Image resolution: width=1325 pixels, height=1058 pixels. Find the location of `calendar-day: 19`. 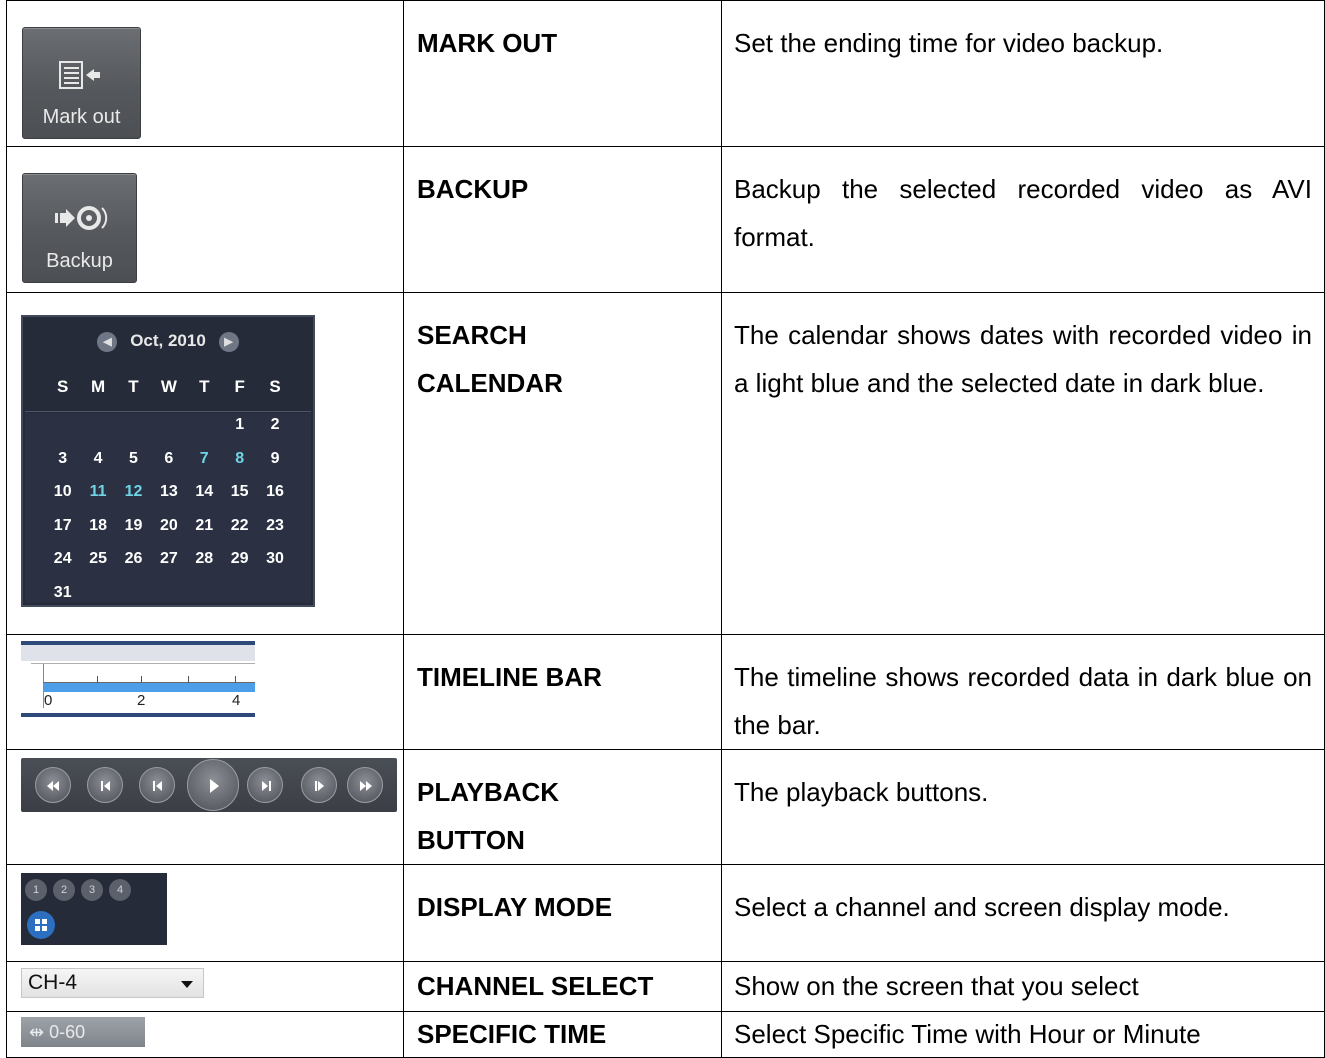

calendar-day: 19 is located at coordinates (133, 534).